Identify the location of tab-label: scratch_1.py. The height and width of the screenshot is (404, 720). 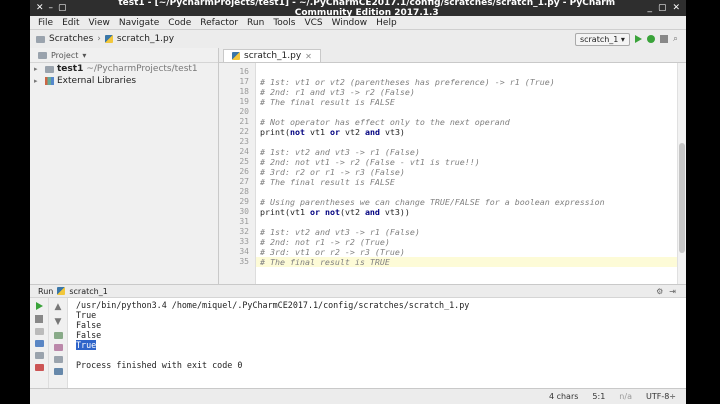
(273, 56).